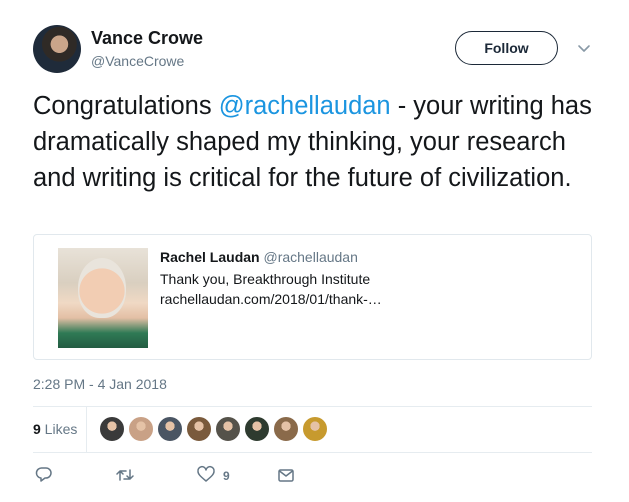 The width and height of the screenshot is (629, 502). What do you see at coordinates (147, 38) in the screenshot?
I see `author-name: Vance Crowe` at bounding box center [147, 38].